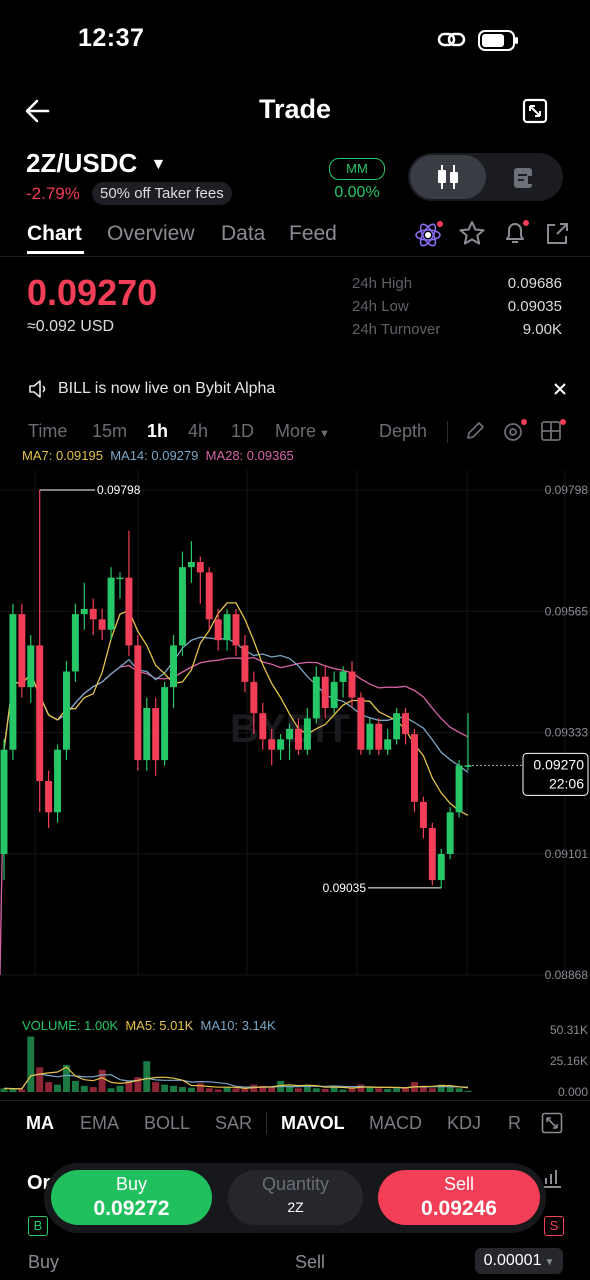  Describe the element at coordinates (131, 1208) in the screenshot. I see `buy-button-price: 0.09272` at that location.